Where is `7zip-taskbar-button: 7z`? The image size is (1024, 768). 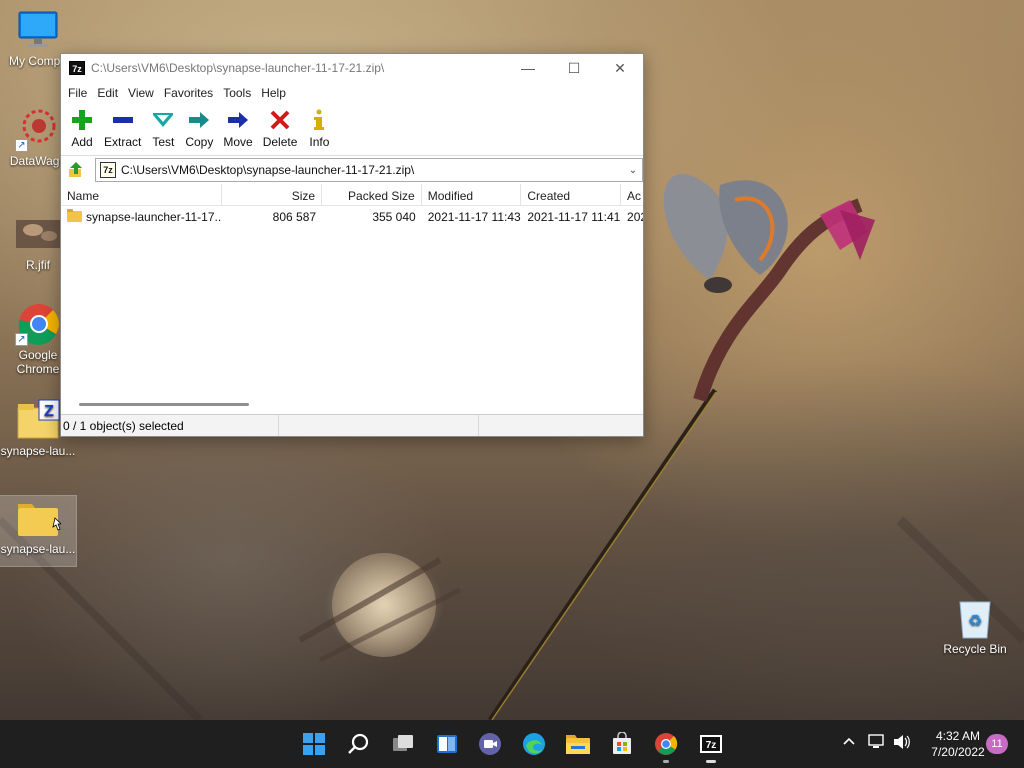 7zip-taskbar-button: 7z is located at coordinates (711, 744).